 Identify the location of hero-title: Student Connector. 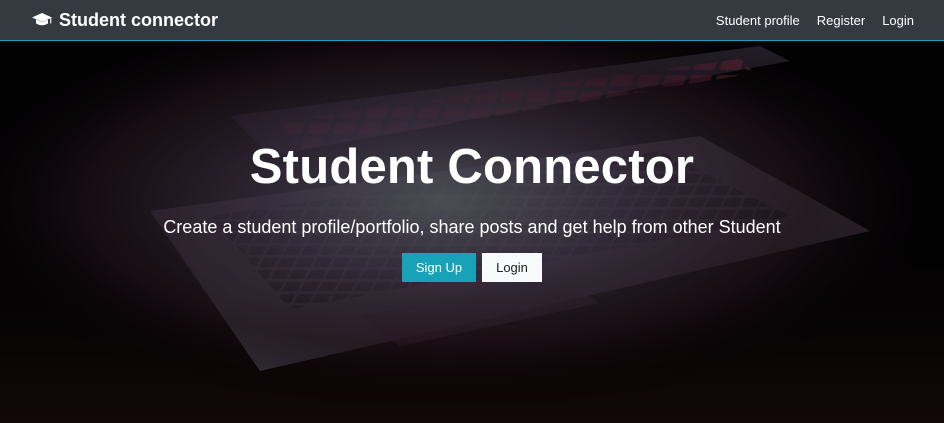
(472, 167).